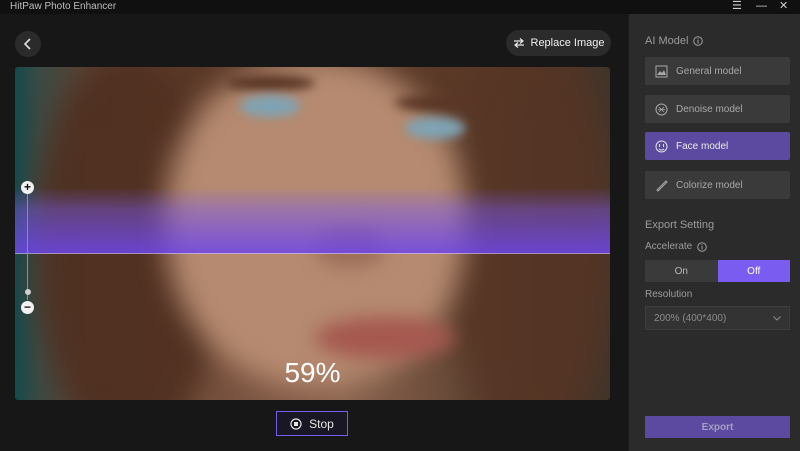 The width and height of the screenshot is (800, 451). I want to click on model-face-button: Face model, so click(717, 146).